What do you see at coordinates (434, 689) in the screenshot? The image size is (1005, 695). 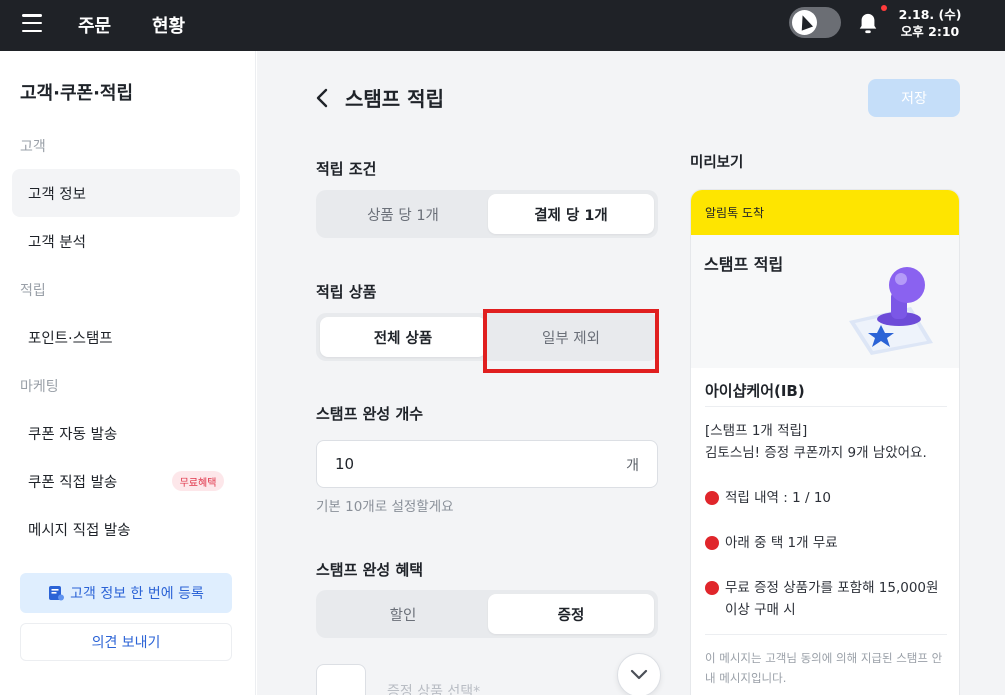 I see `gift-product-label: 증정 상품 선택*` at bounding box center [434, 689].